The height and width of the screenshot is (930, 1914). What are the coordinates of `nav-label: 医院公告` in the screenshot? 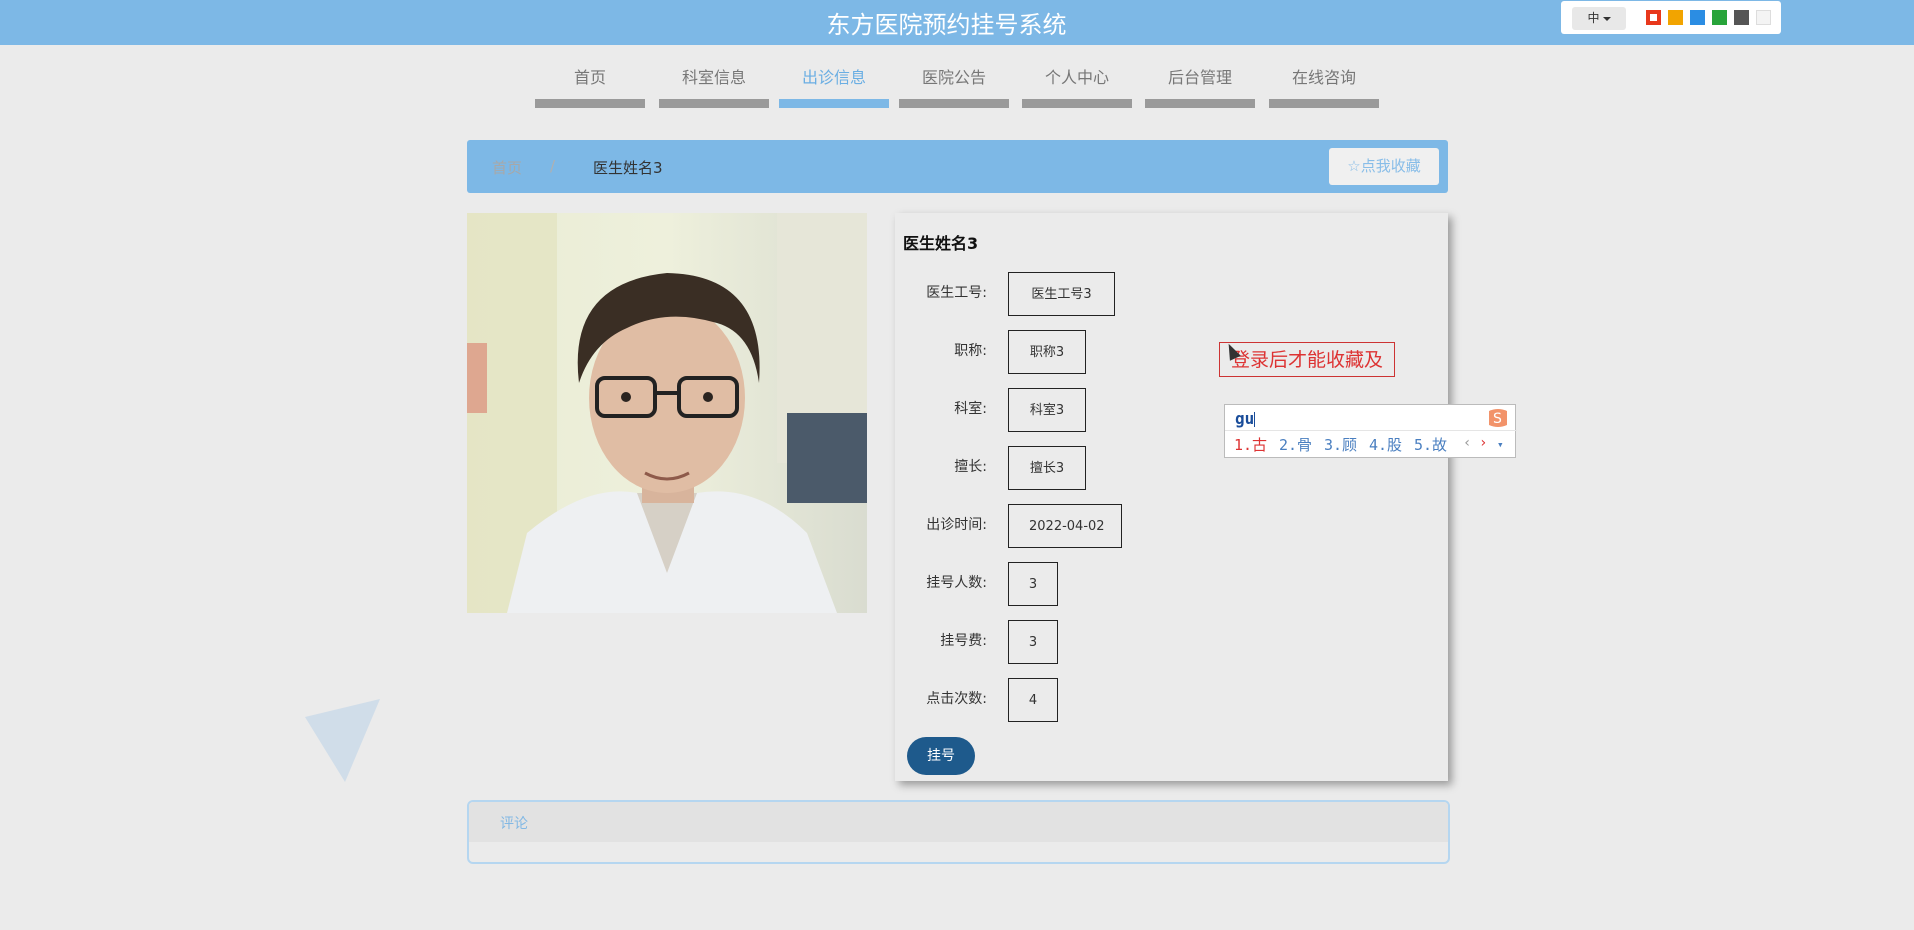 It's located at (953, 77).